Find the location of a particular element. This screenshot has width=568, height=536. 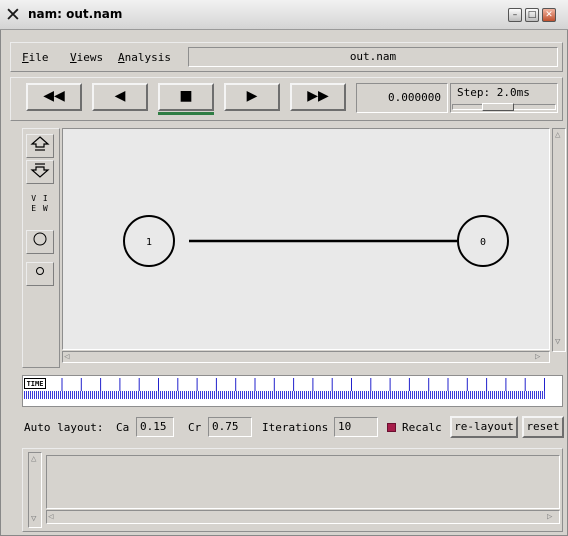

annotation-scroll-up-icon: △ is located at coordinates (33, 459).